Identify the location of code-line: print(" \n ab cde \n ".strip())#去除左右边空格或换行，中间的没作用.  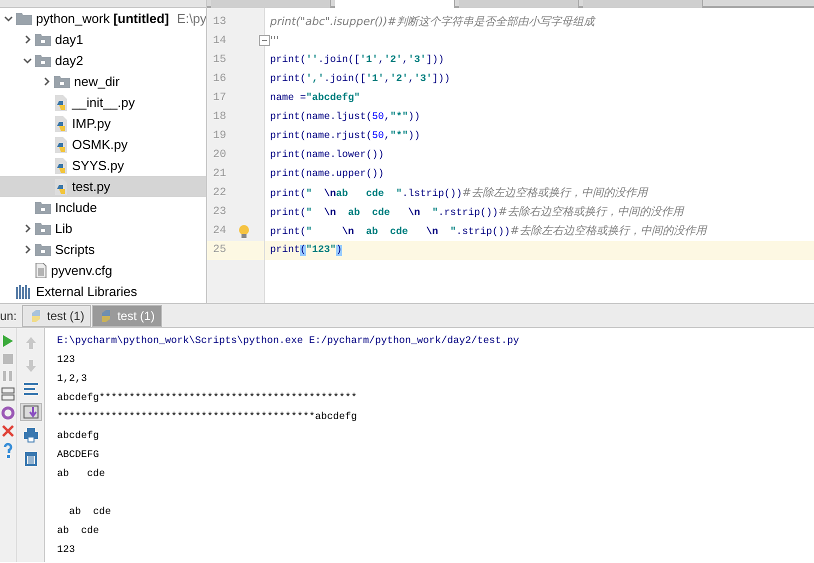
(488, 231).